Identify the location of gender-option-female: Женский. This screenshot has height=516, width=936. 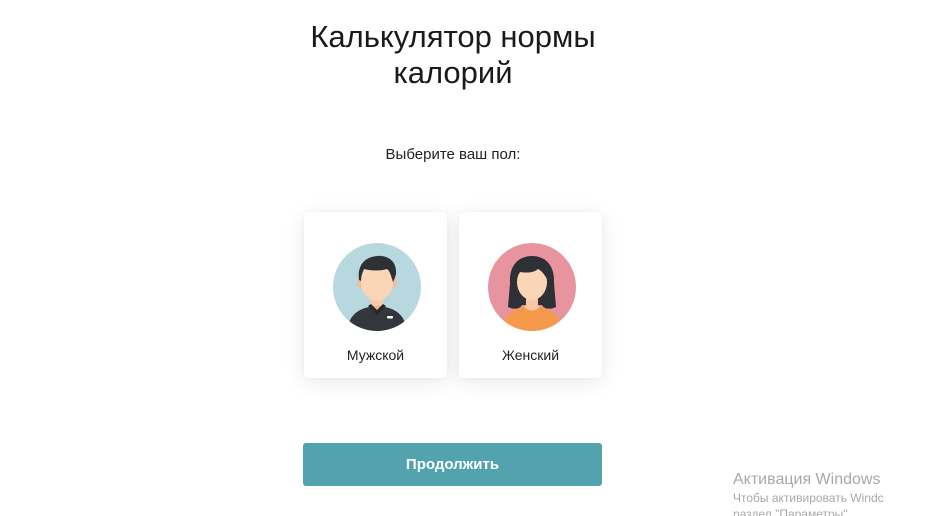
(530, 295).